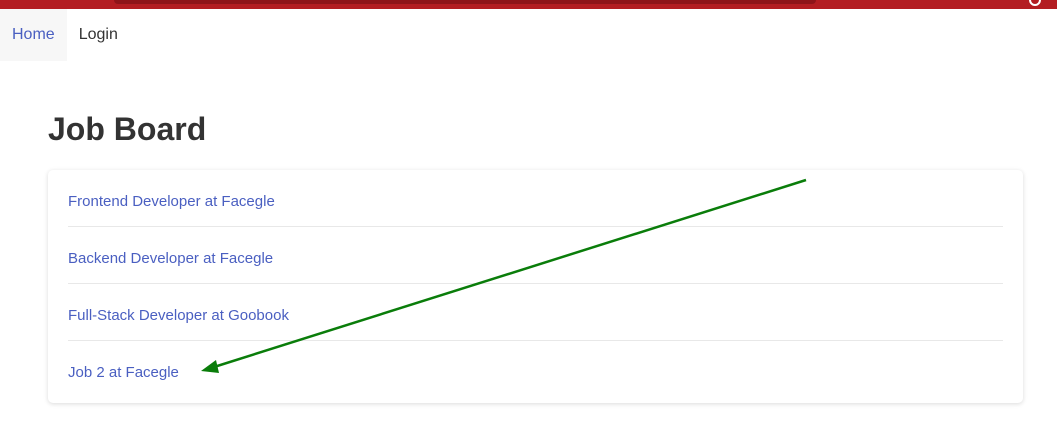  I want to click on job-link-backend: Backend Developer at Facegle, so click(170, 255).